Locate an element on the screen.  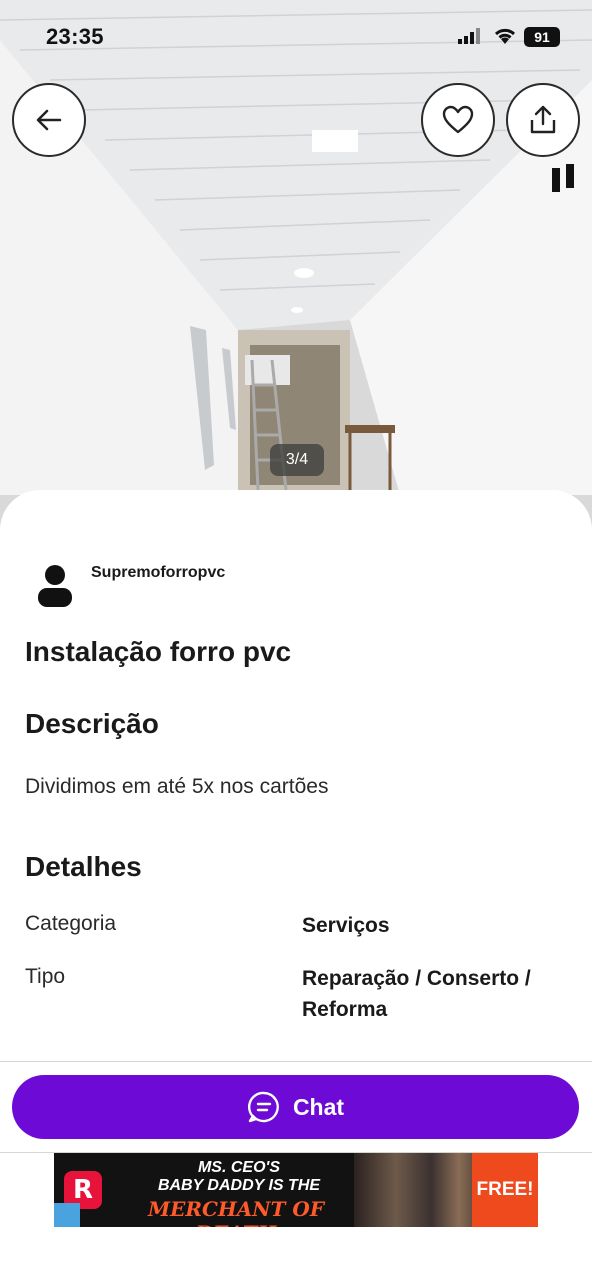
chat-label: Chat is located at coordinates (318, 1106).